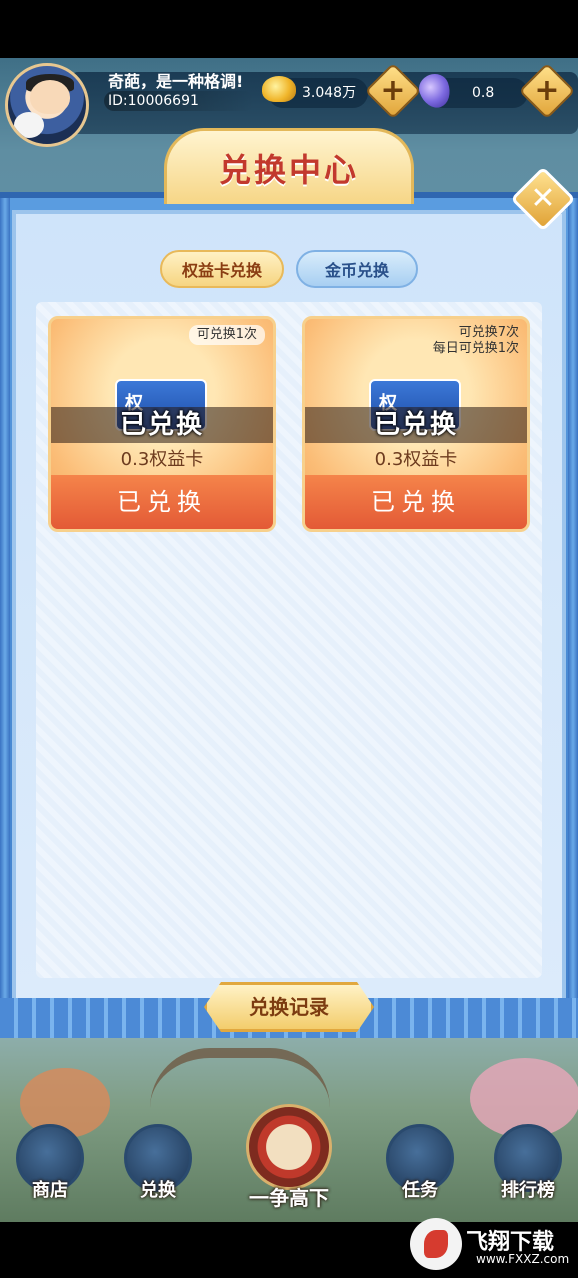 The image size is (578, 1278). I want to click on nav-label: 兑换, so click(158, 1190).